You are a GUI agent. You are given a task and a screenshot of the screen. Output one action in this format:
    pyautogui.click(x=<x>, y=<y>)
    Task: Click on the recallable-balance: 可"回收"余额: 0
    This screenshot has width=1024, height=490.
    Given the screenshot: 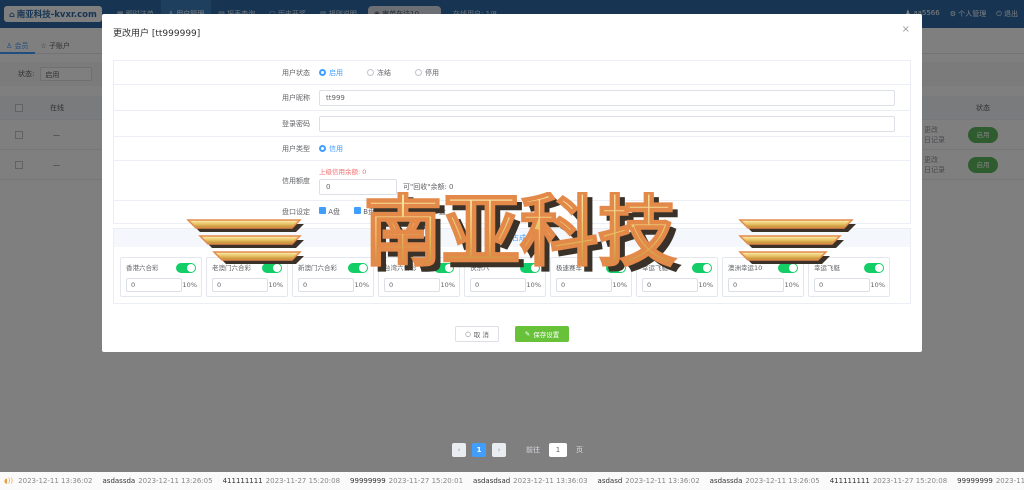 What is the action you would take?
    pyautogui.click(x=428, y=187)
    